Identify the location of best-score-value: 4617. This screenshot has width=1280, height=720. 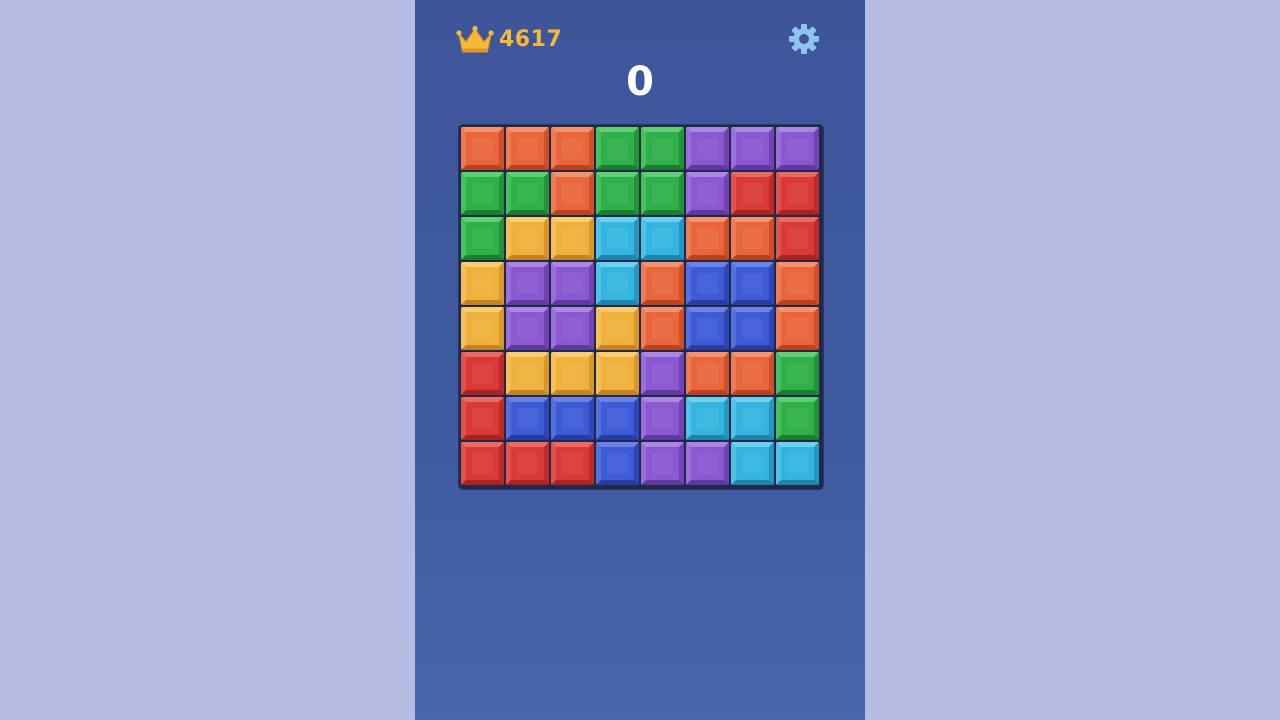
(531, 39).